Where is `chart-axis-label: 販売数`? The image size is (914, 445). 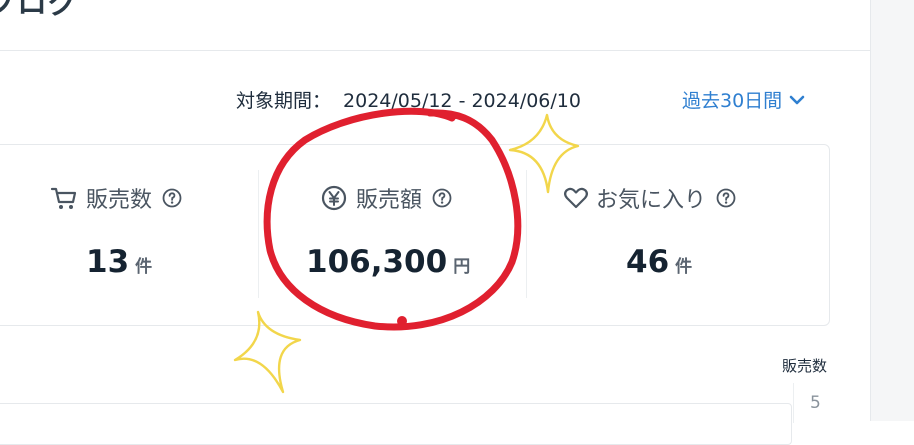
chart-axis-label: 販売数 is located at coordinates (805, 366).